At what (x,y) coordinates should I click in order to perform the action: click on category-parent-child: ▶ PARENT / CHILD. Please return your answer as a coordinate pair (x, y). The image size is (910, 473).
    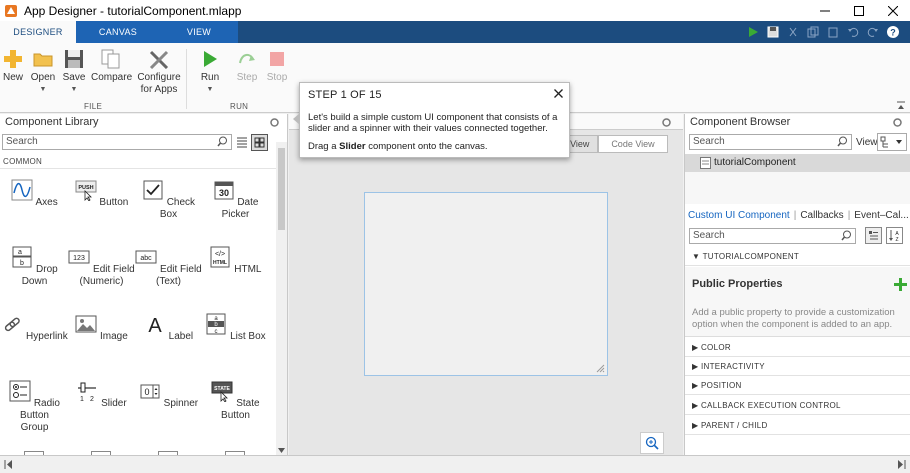
    Looking at the image, I should click on (797, 425).